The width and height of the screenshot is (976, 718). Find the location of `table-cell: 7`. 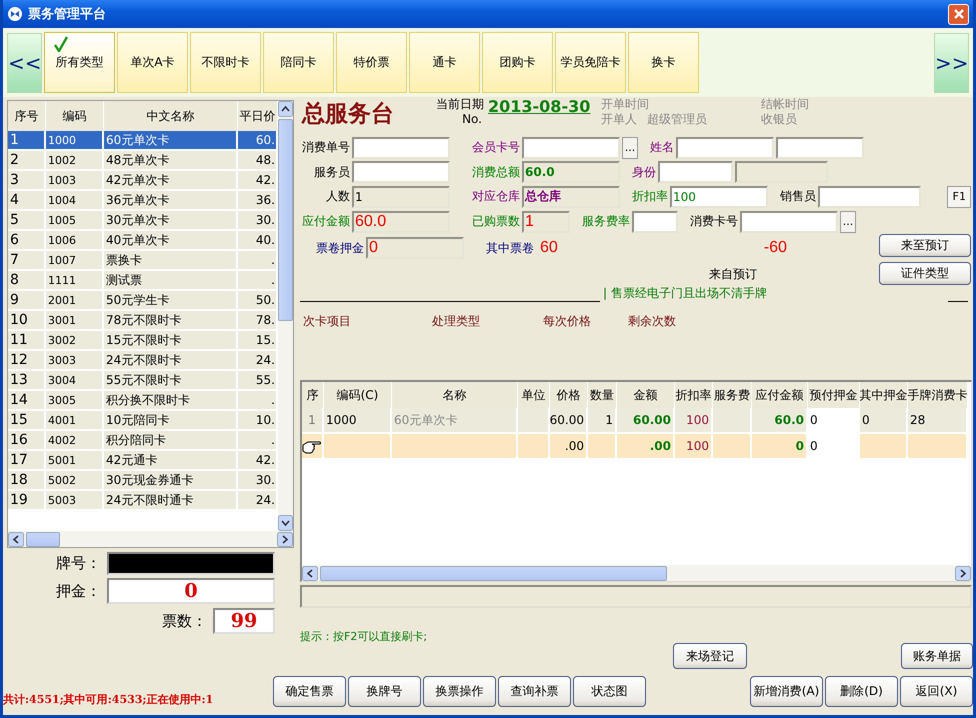

table-cell: 7 is located at coordinates (27, 261).